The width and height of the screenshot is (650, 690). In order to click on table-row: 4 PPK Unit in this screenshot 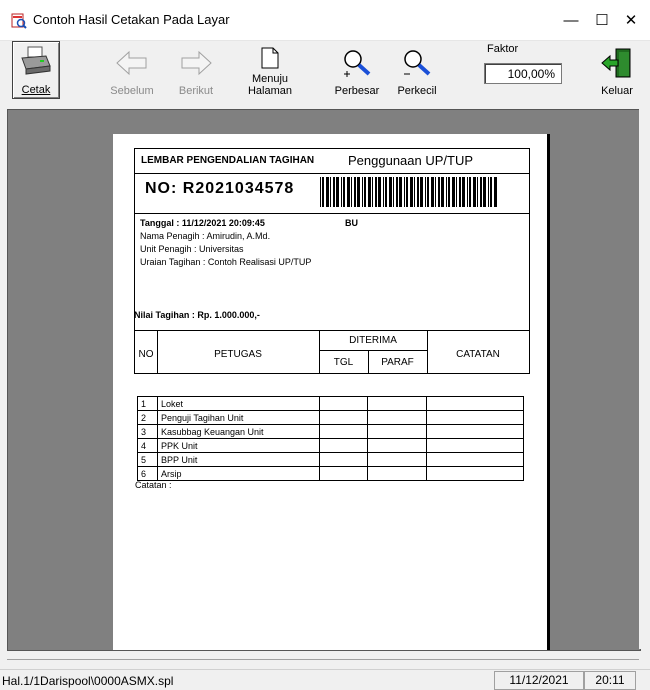, I will do `click(330, 445)`.